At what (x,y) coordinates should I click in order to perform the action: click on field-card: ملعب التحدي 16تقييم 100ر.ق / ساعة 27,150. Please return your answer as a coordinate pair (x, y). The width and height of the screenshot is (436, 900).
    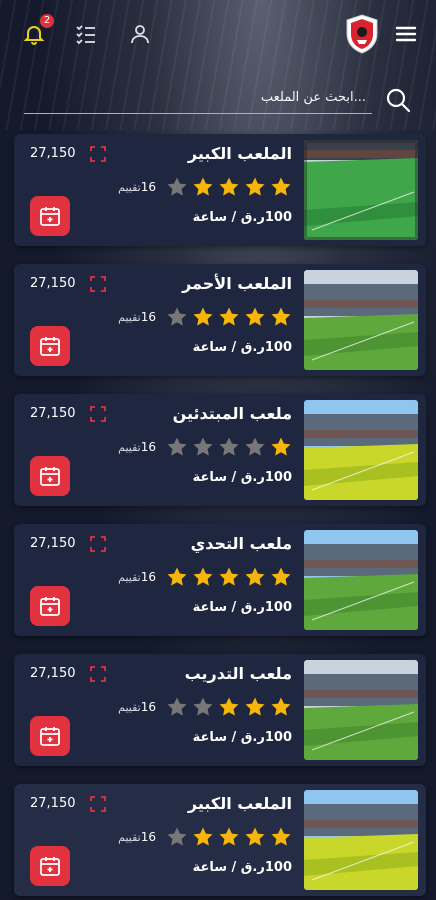
    Looking at the image, I should click on (220, 580).